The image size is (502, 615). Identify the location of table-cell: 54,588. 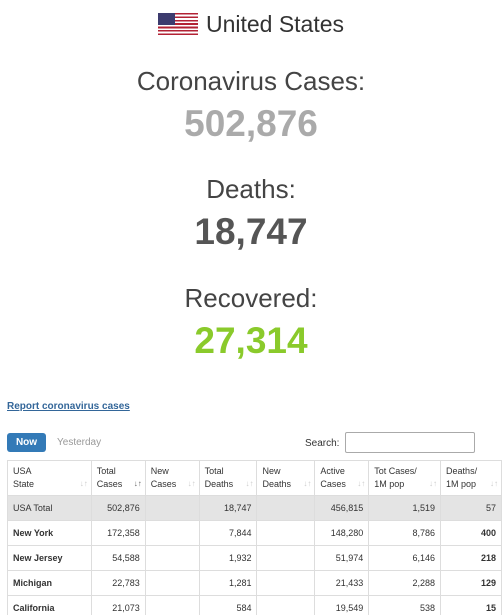
(118, 558).